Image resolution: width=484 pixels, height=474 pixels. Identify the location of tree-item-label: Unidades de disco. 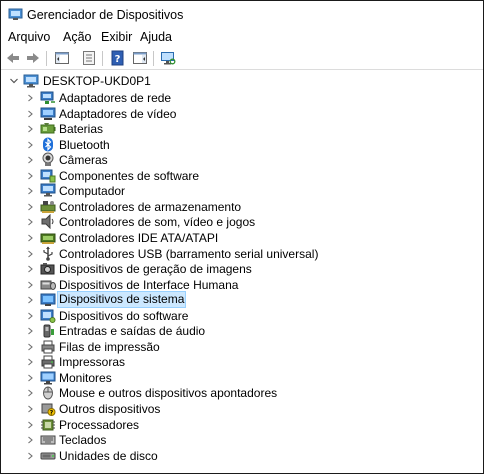
(108, 455).